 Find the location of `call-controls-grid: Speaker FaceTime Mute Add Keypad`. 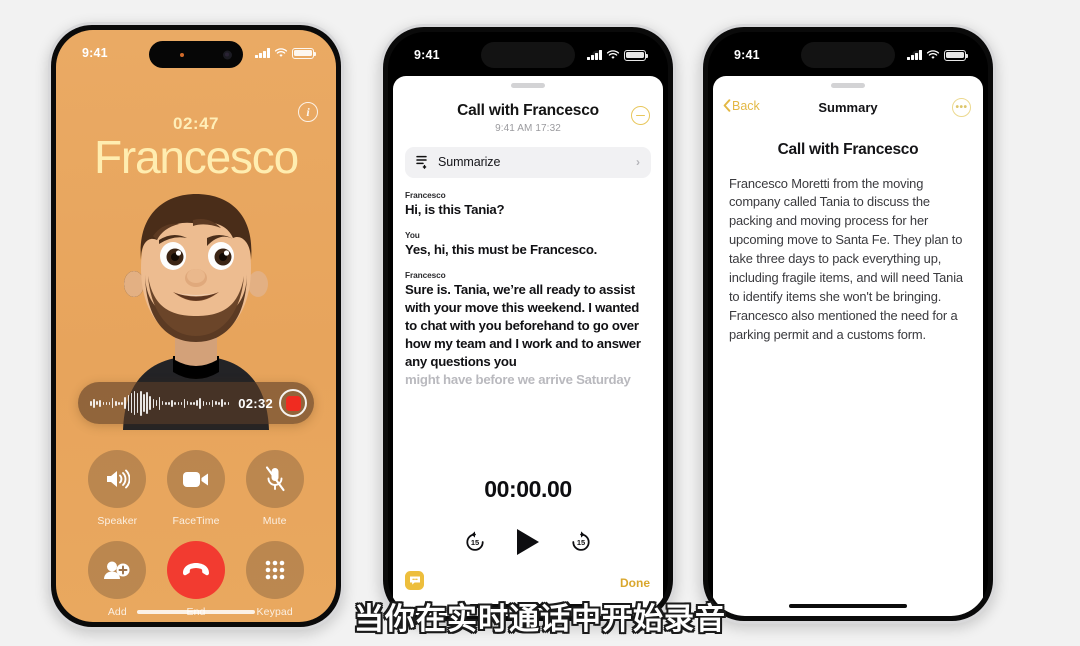

call-controls-grid: Speaker FaceTime Mute Add Keypad is located at coordinates (196, 534).